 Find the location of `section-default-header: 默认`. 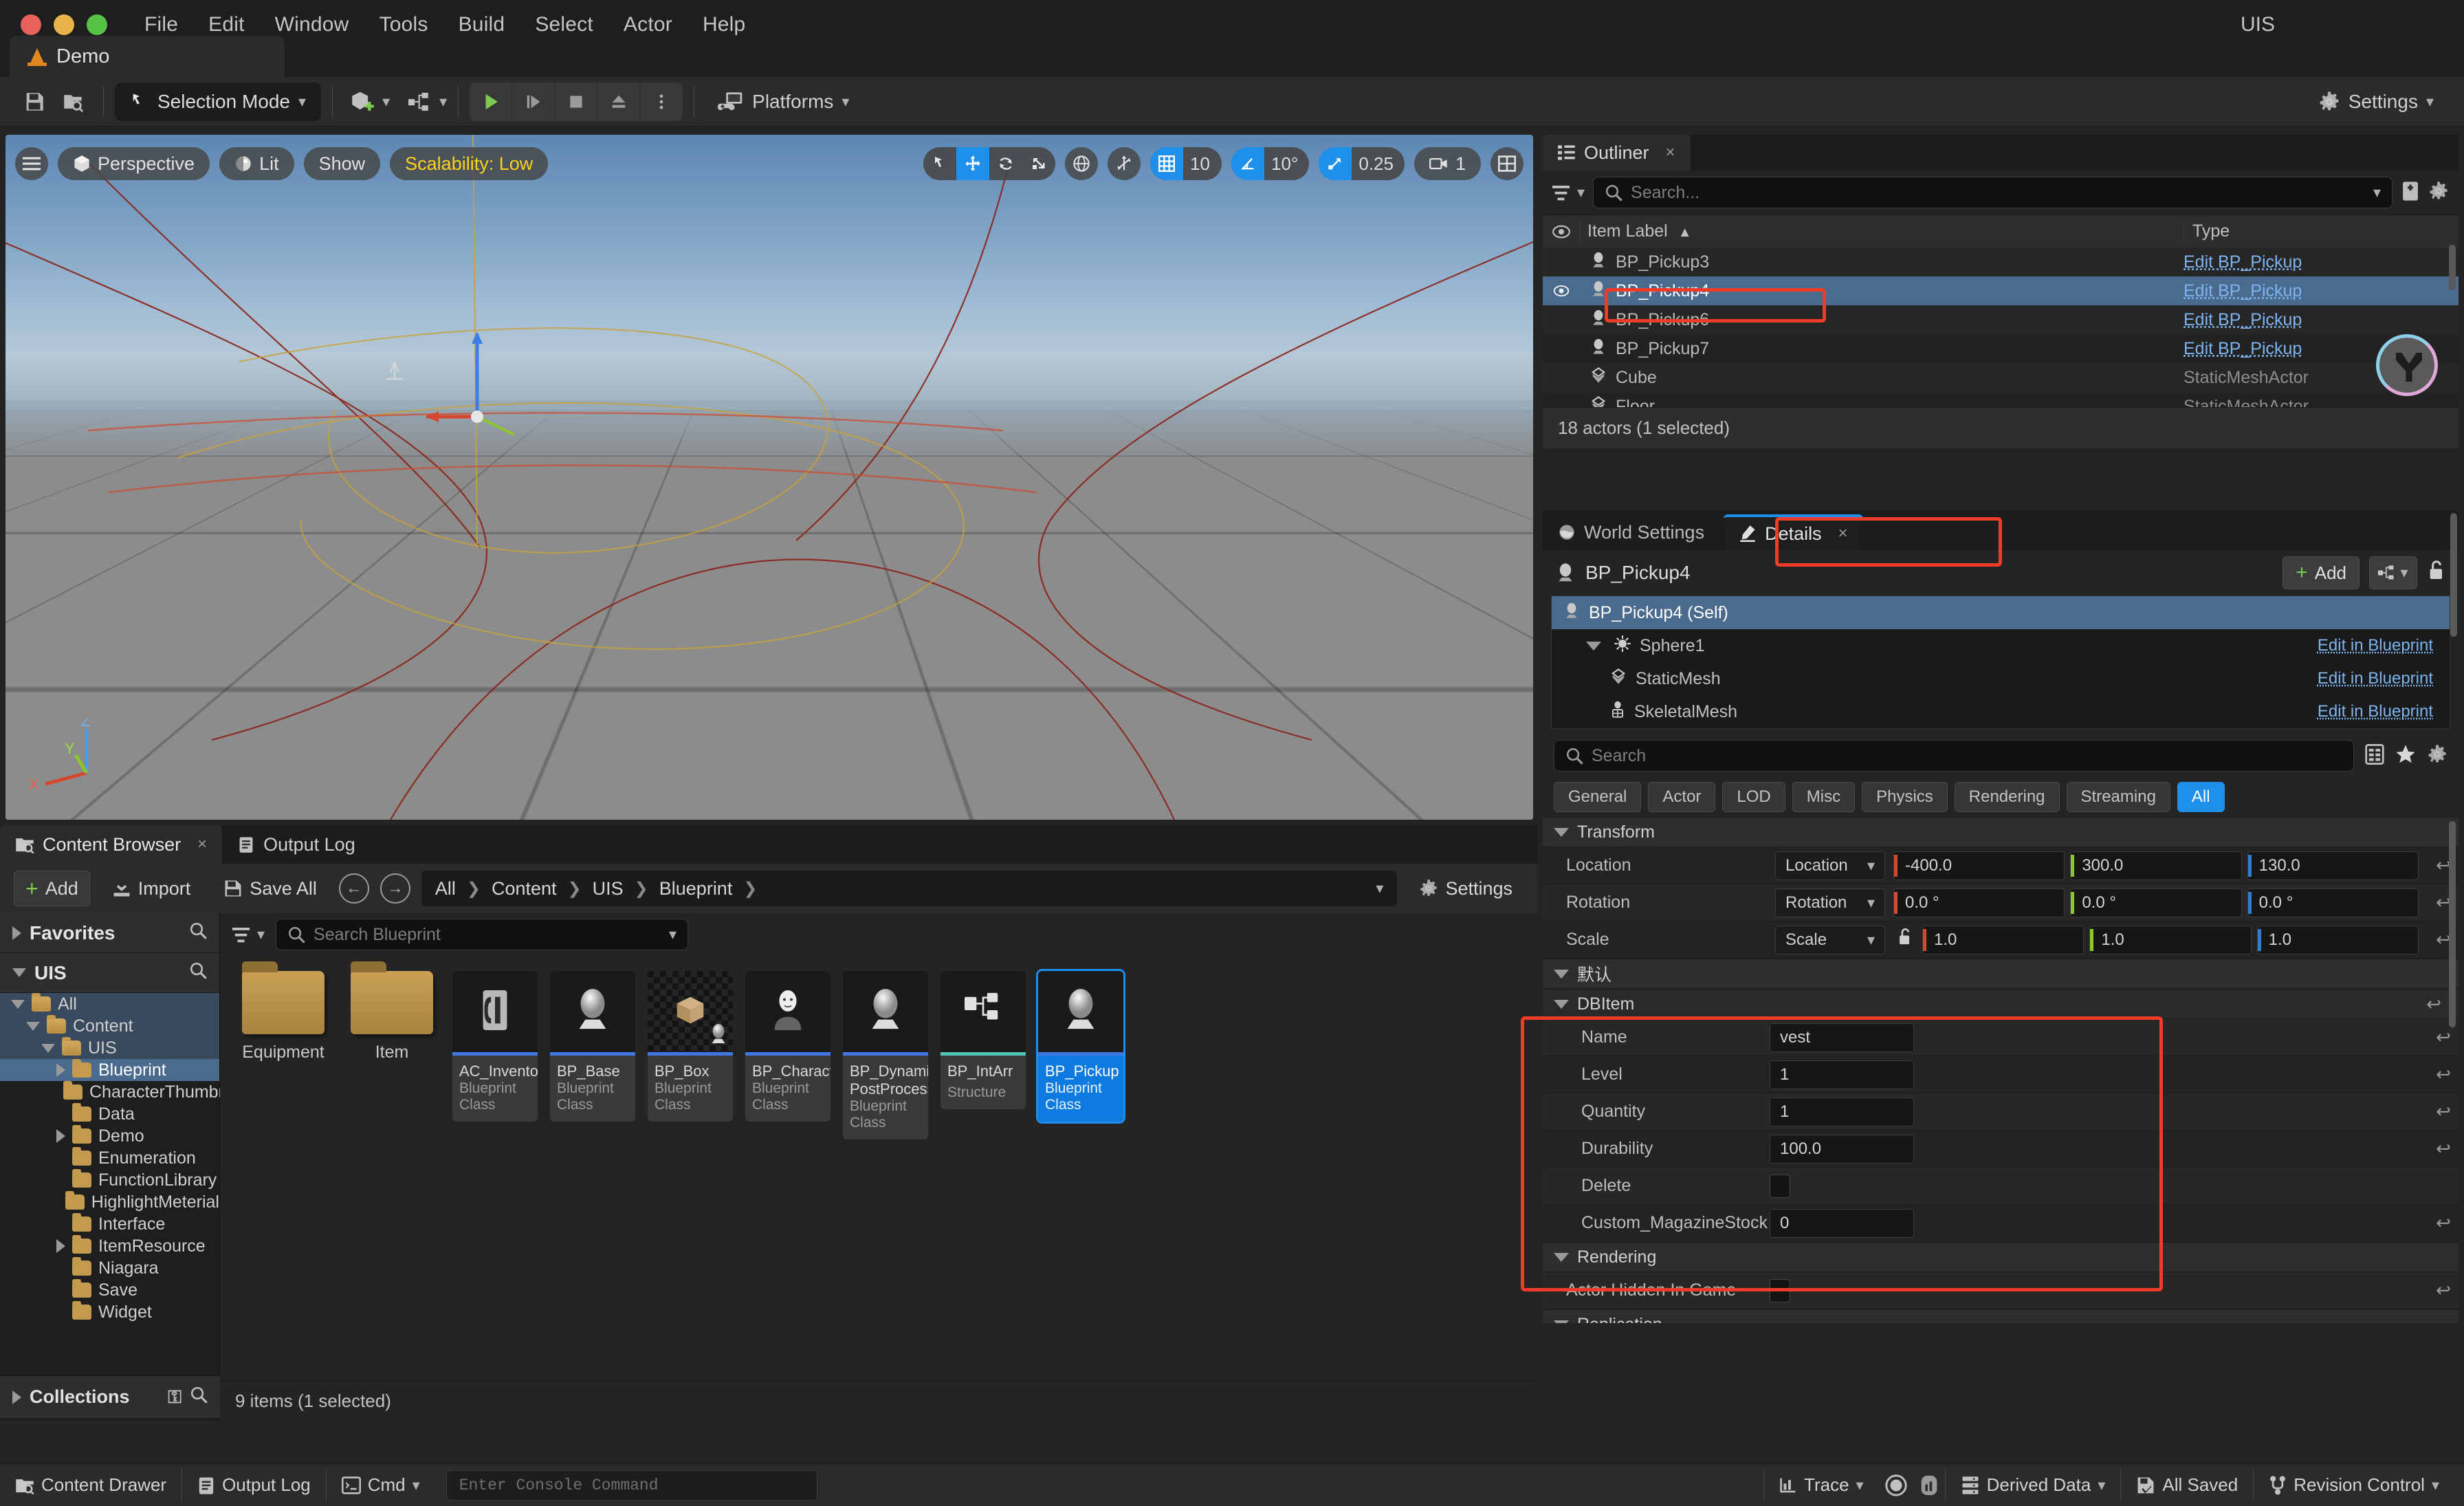

section-default-header: 默认 is located at coordinates (2000, 974).